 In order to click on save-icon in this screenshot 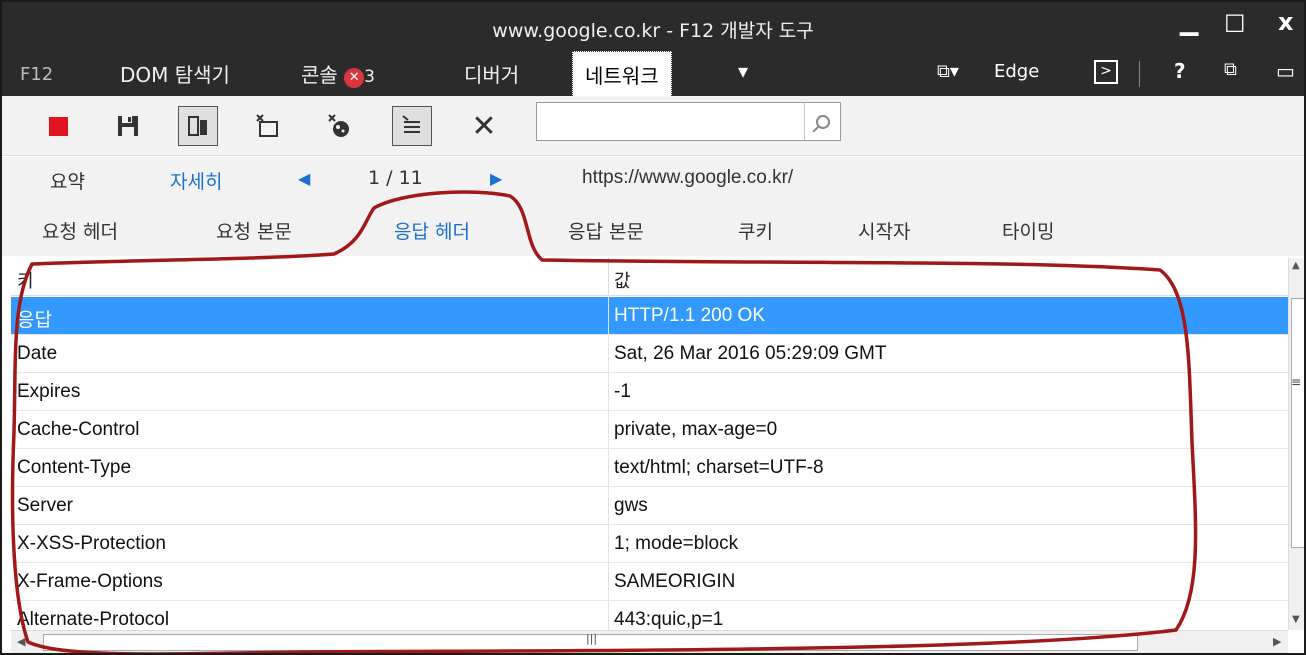, I will do `click(128, 126)`.